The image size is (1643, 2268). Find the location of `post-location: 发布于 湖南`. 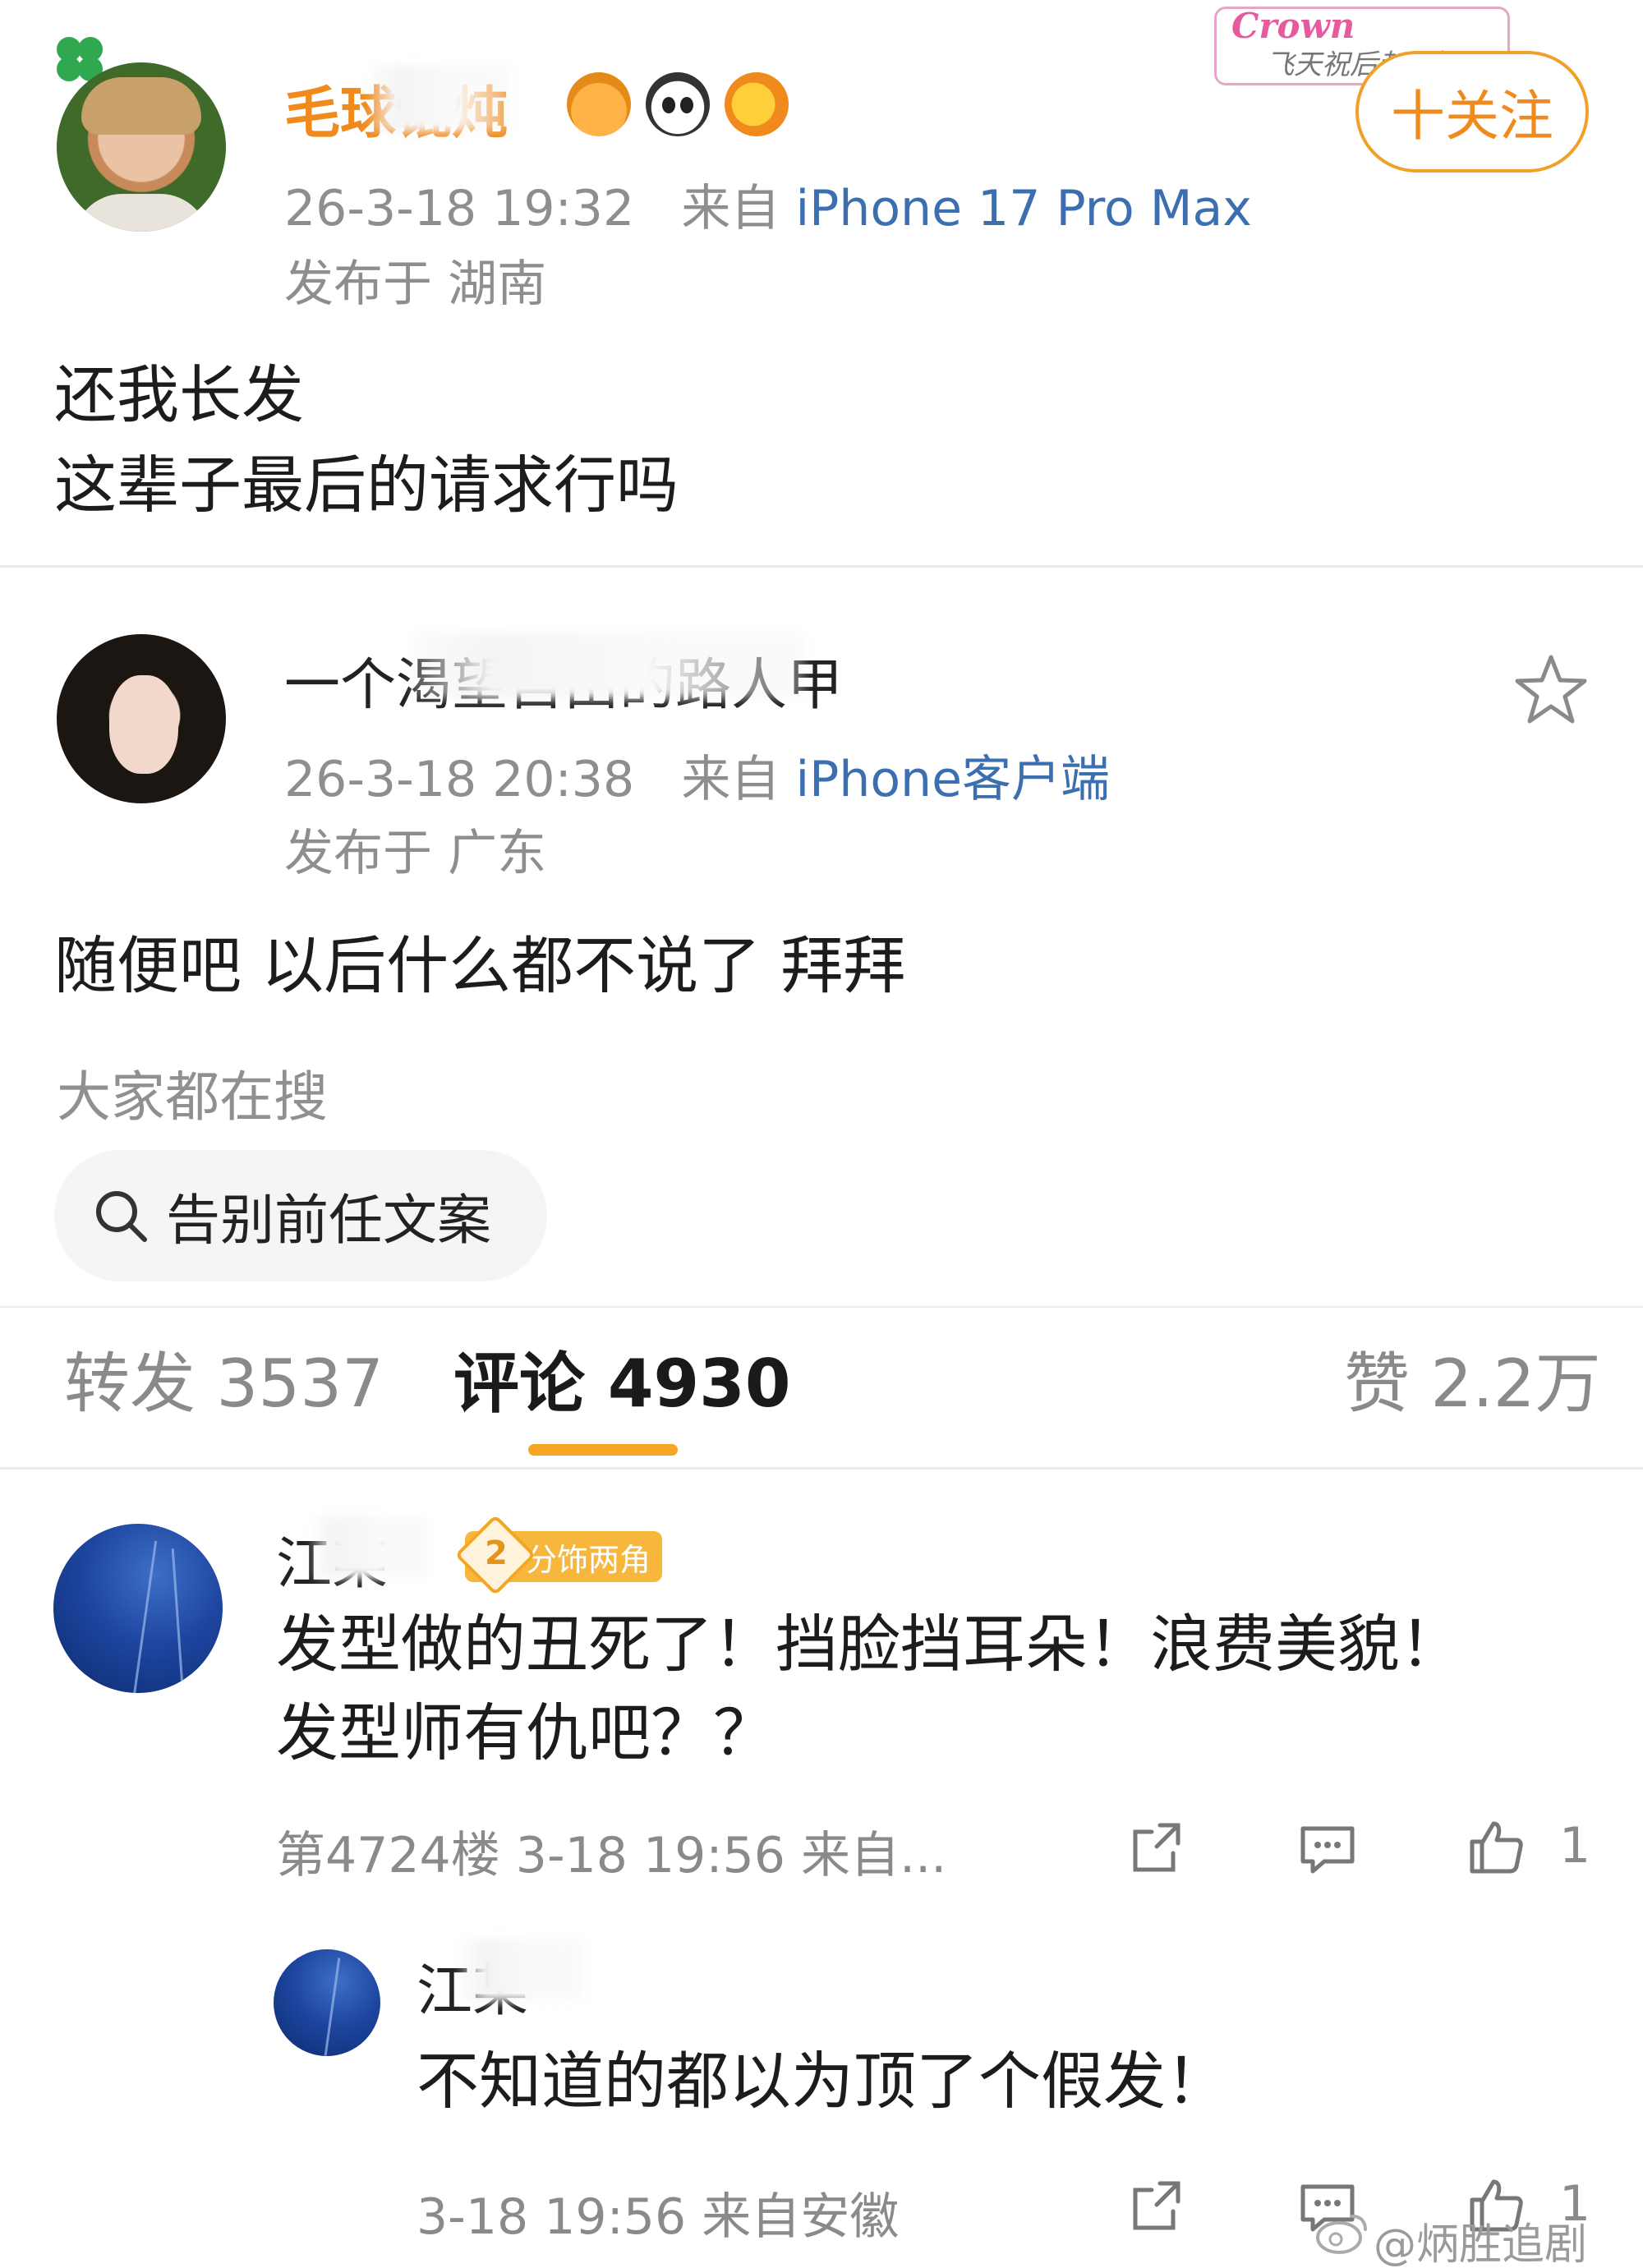

post-location: 发布于 湖南 is located at coordinates (415, 284).